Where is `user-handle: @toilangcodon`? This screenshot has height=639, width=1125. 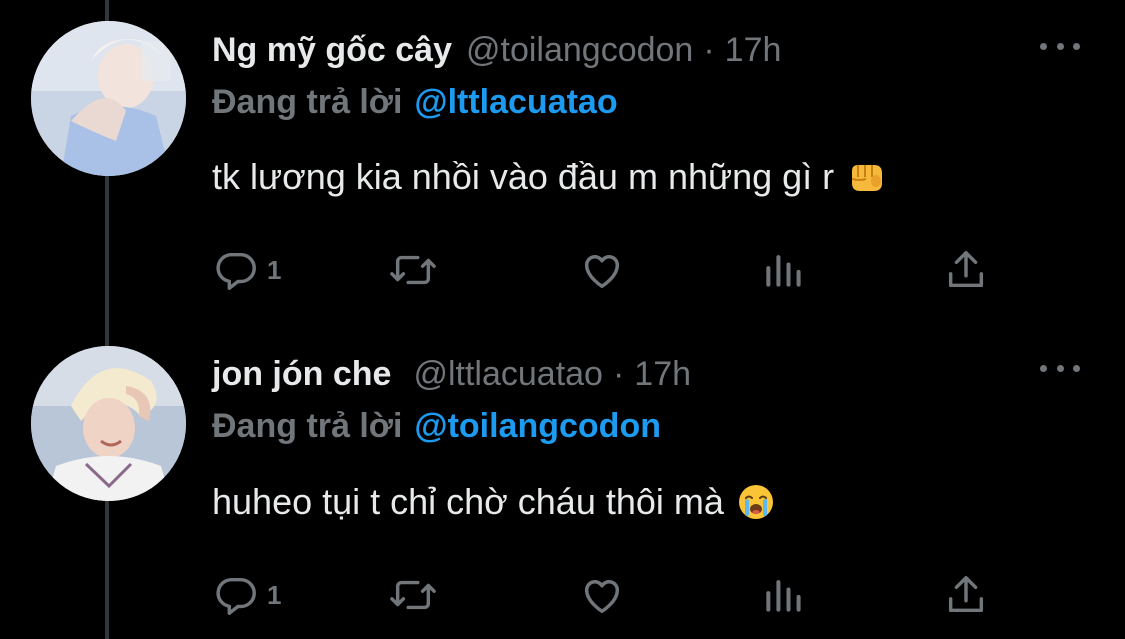
user-handle: @toilangcodon is located at coordinates (579, 50).